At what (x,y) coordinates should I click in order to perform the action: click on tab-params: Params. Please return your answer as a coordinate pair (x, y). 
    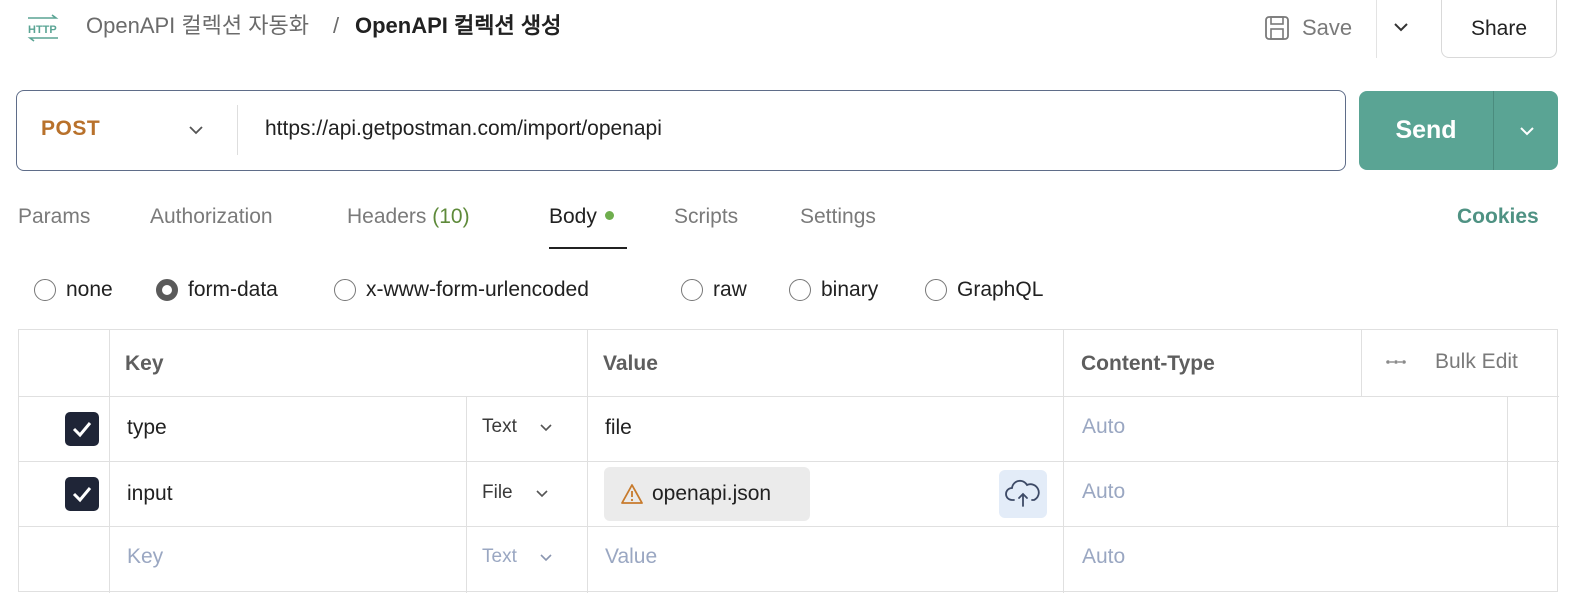
    Looking at the image, I should click on (54, 217).